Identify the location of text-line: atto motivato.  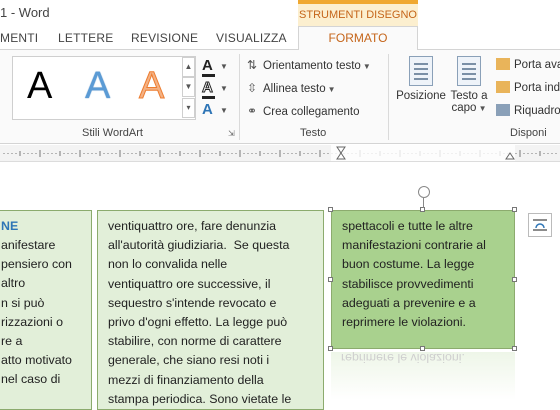
(36, 360).